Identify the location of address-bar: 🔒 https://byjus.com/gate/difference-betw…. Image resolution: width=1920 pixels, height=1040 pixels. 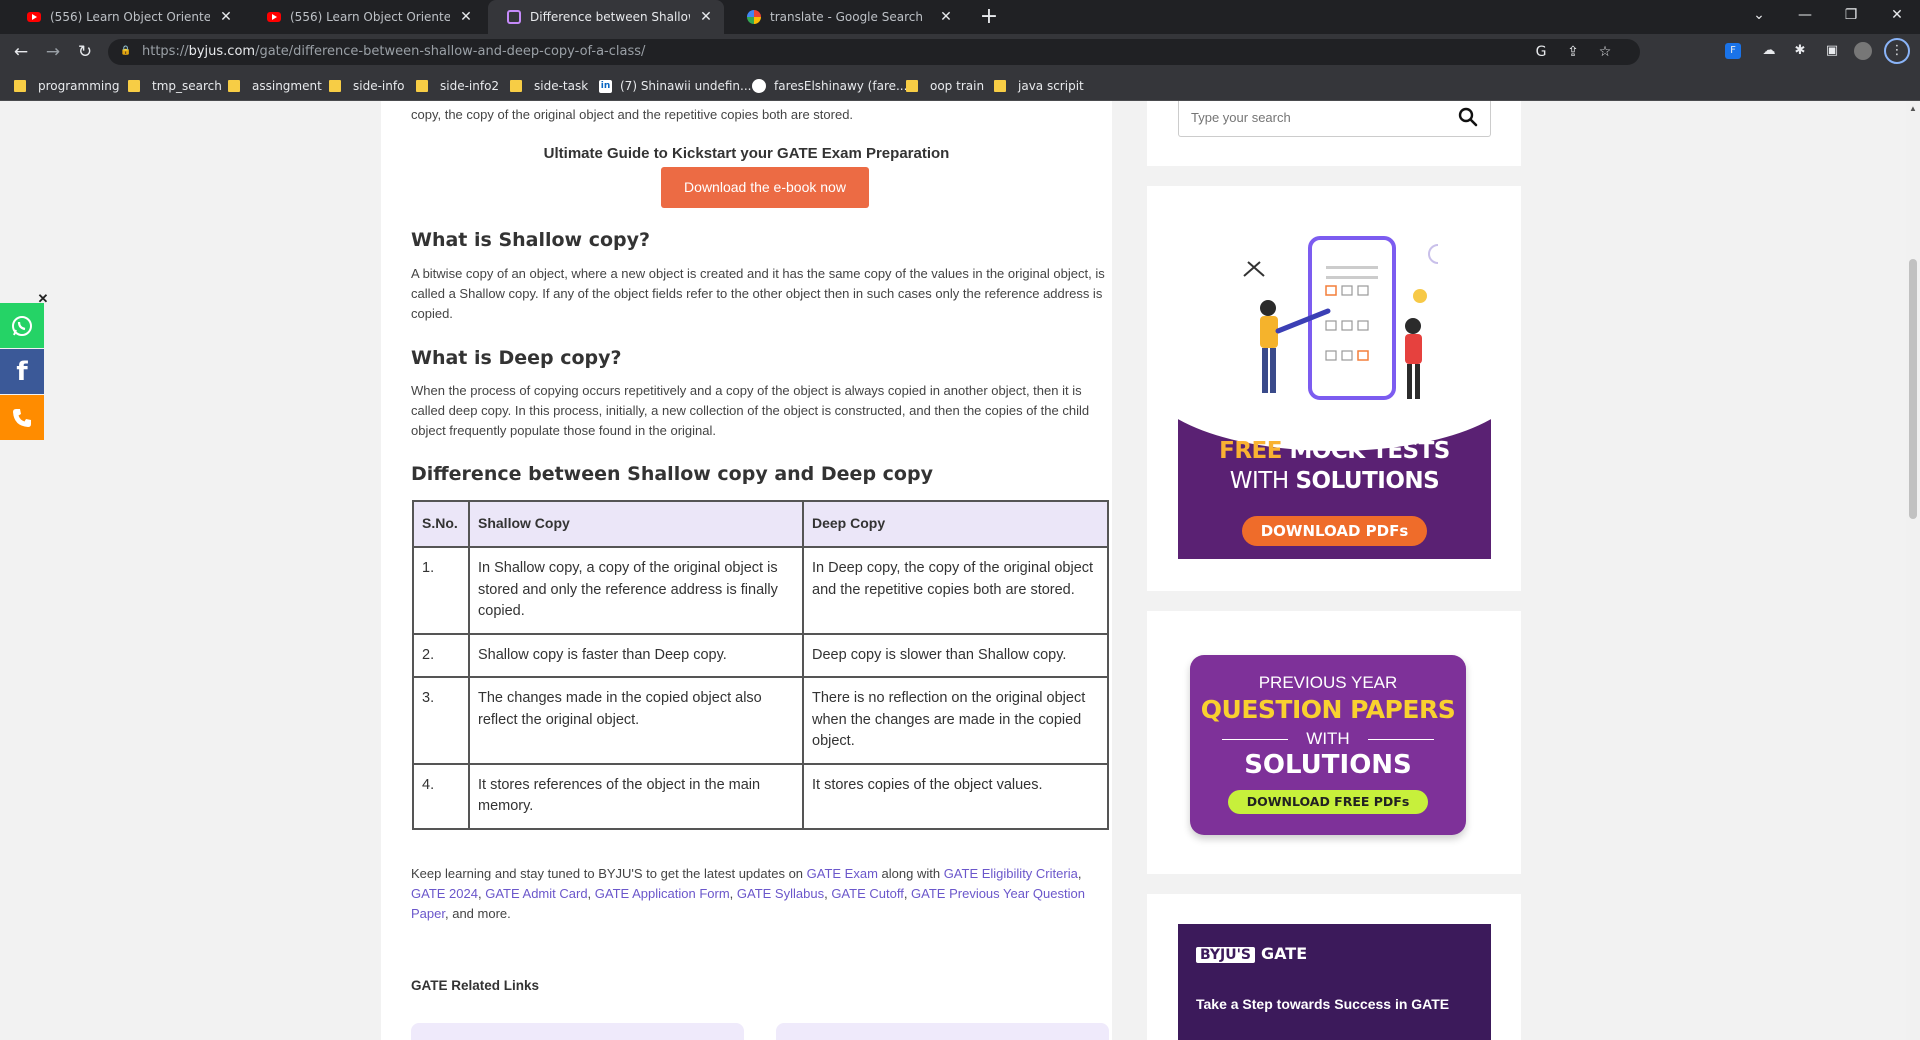
(874, 52).